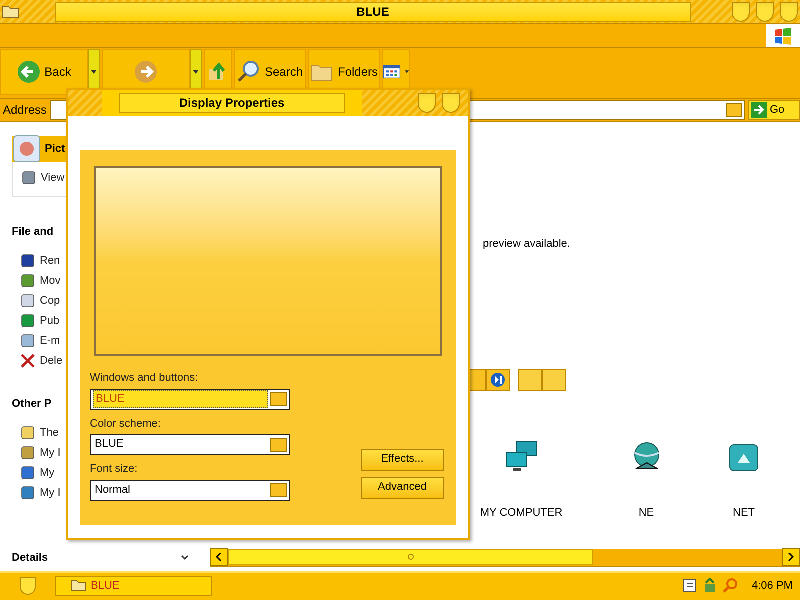  What do you see at coordinates (25, 110) in the screenshot?
I see `address-label: Address` at bounding box center [25, 110].